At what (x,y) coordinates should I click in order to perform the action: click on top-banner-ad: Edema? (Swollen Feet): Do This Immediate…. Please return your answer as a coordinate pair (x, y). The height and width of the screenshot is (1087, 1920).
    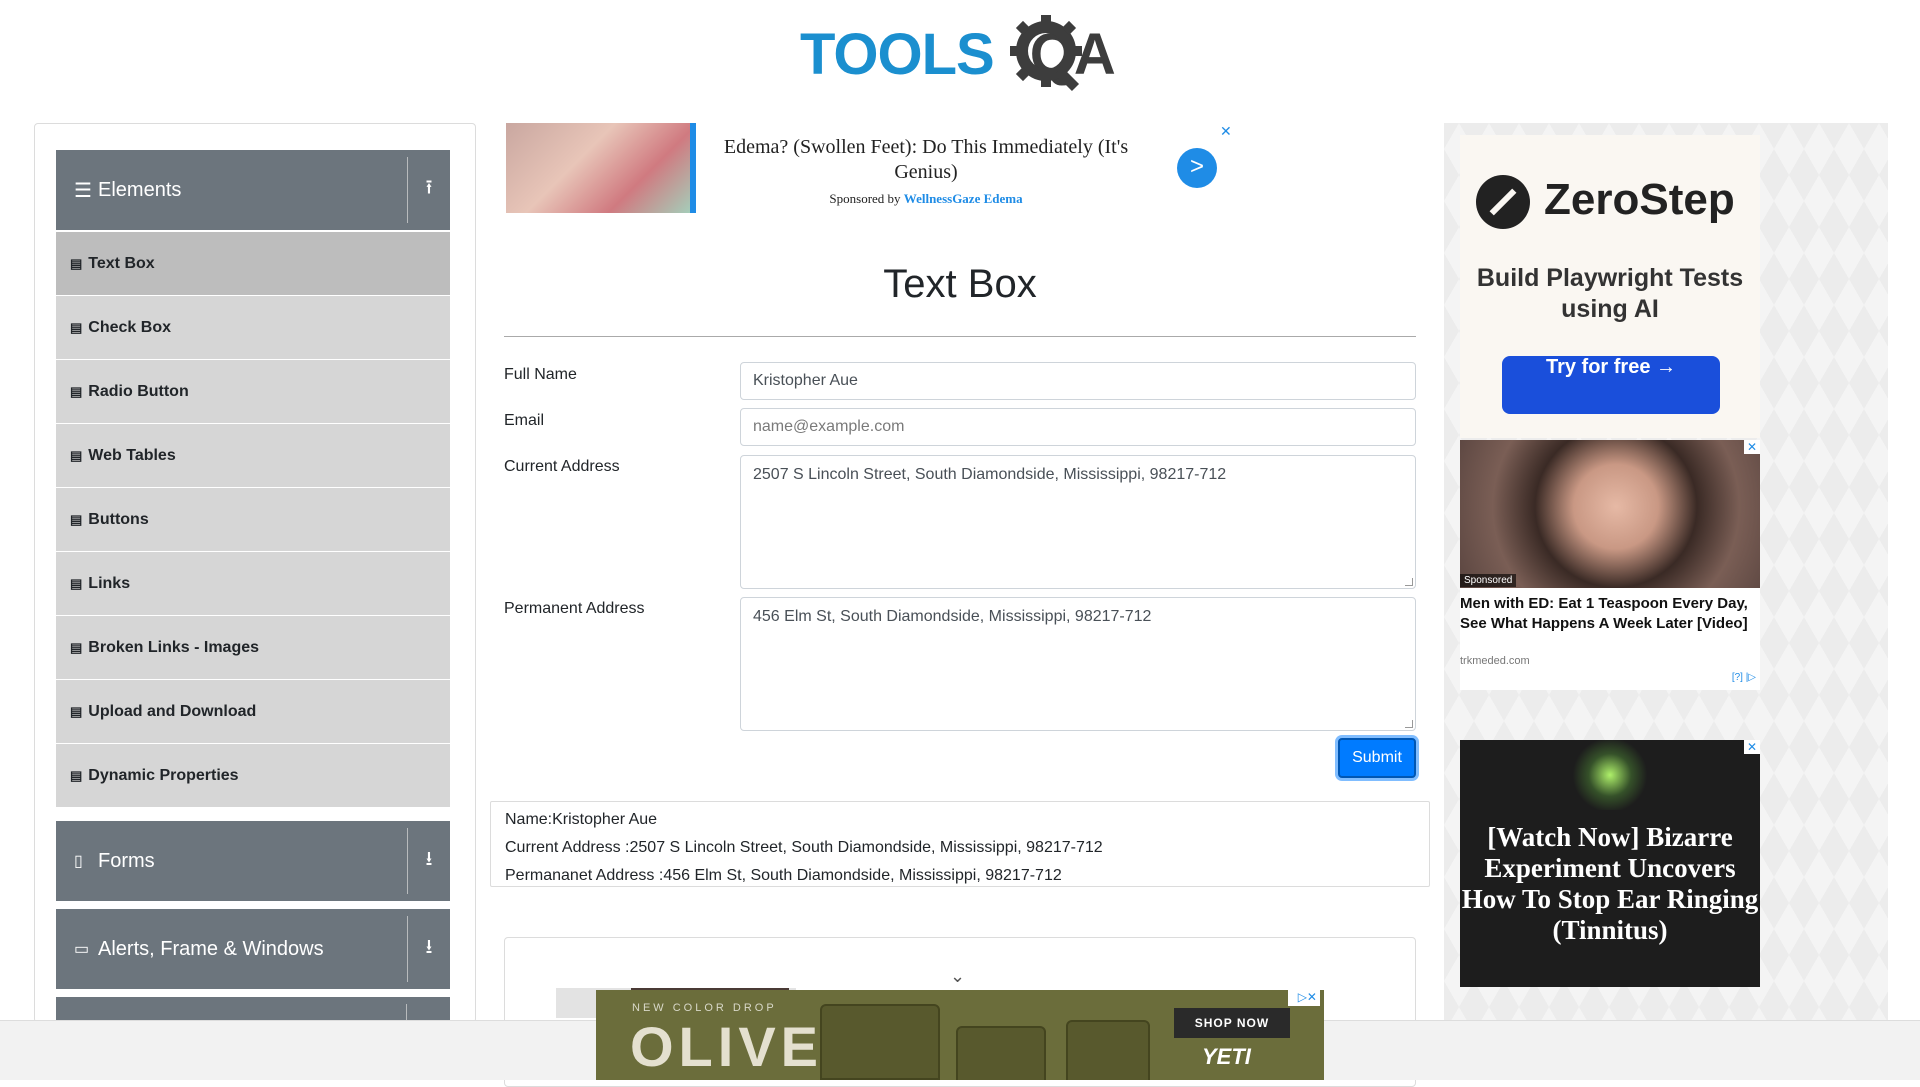
    Looking at the image, I should click on (869, 168).